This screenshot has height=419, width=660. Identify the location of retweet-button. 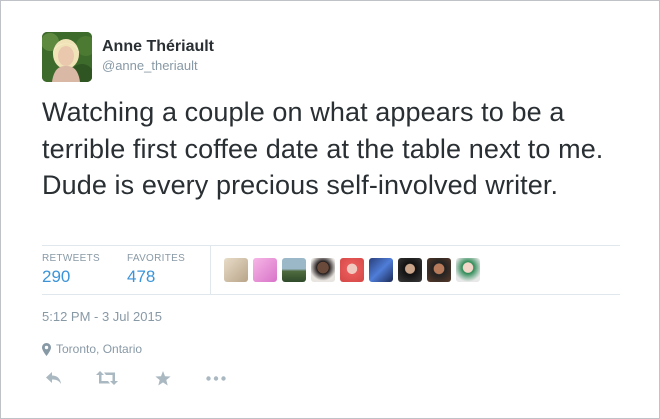
(107, 378).